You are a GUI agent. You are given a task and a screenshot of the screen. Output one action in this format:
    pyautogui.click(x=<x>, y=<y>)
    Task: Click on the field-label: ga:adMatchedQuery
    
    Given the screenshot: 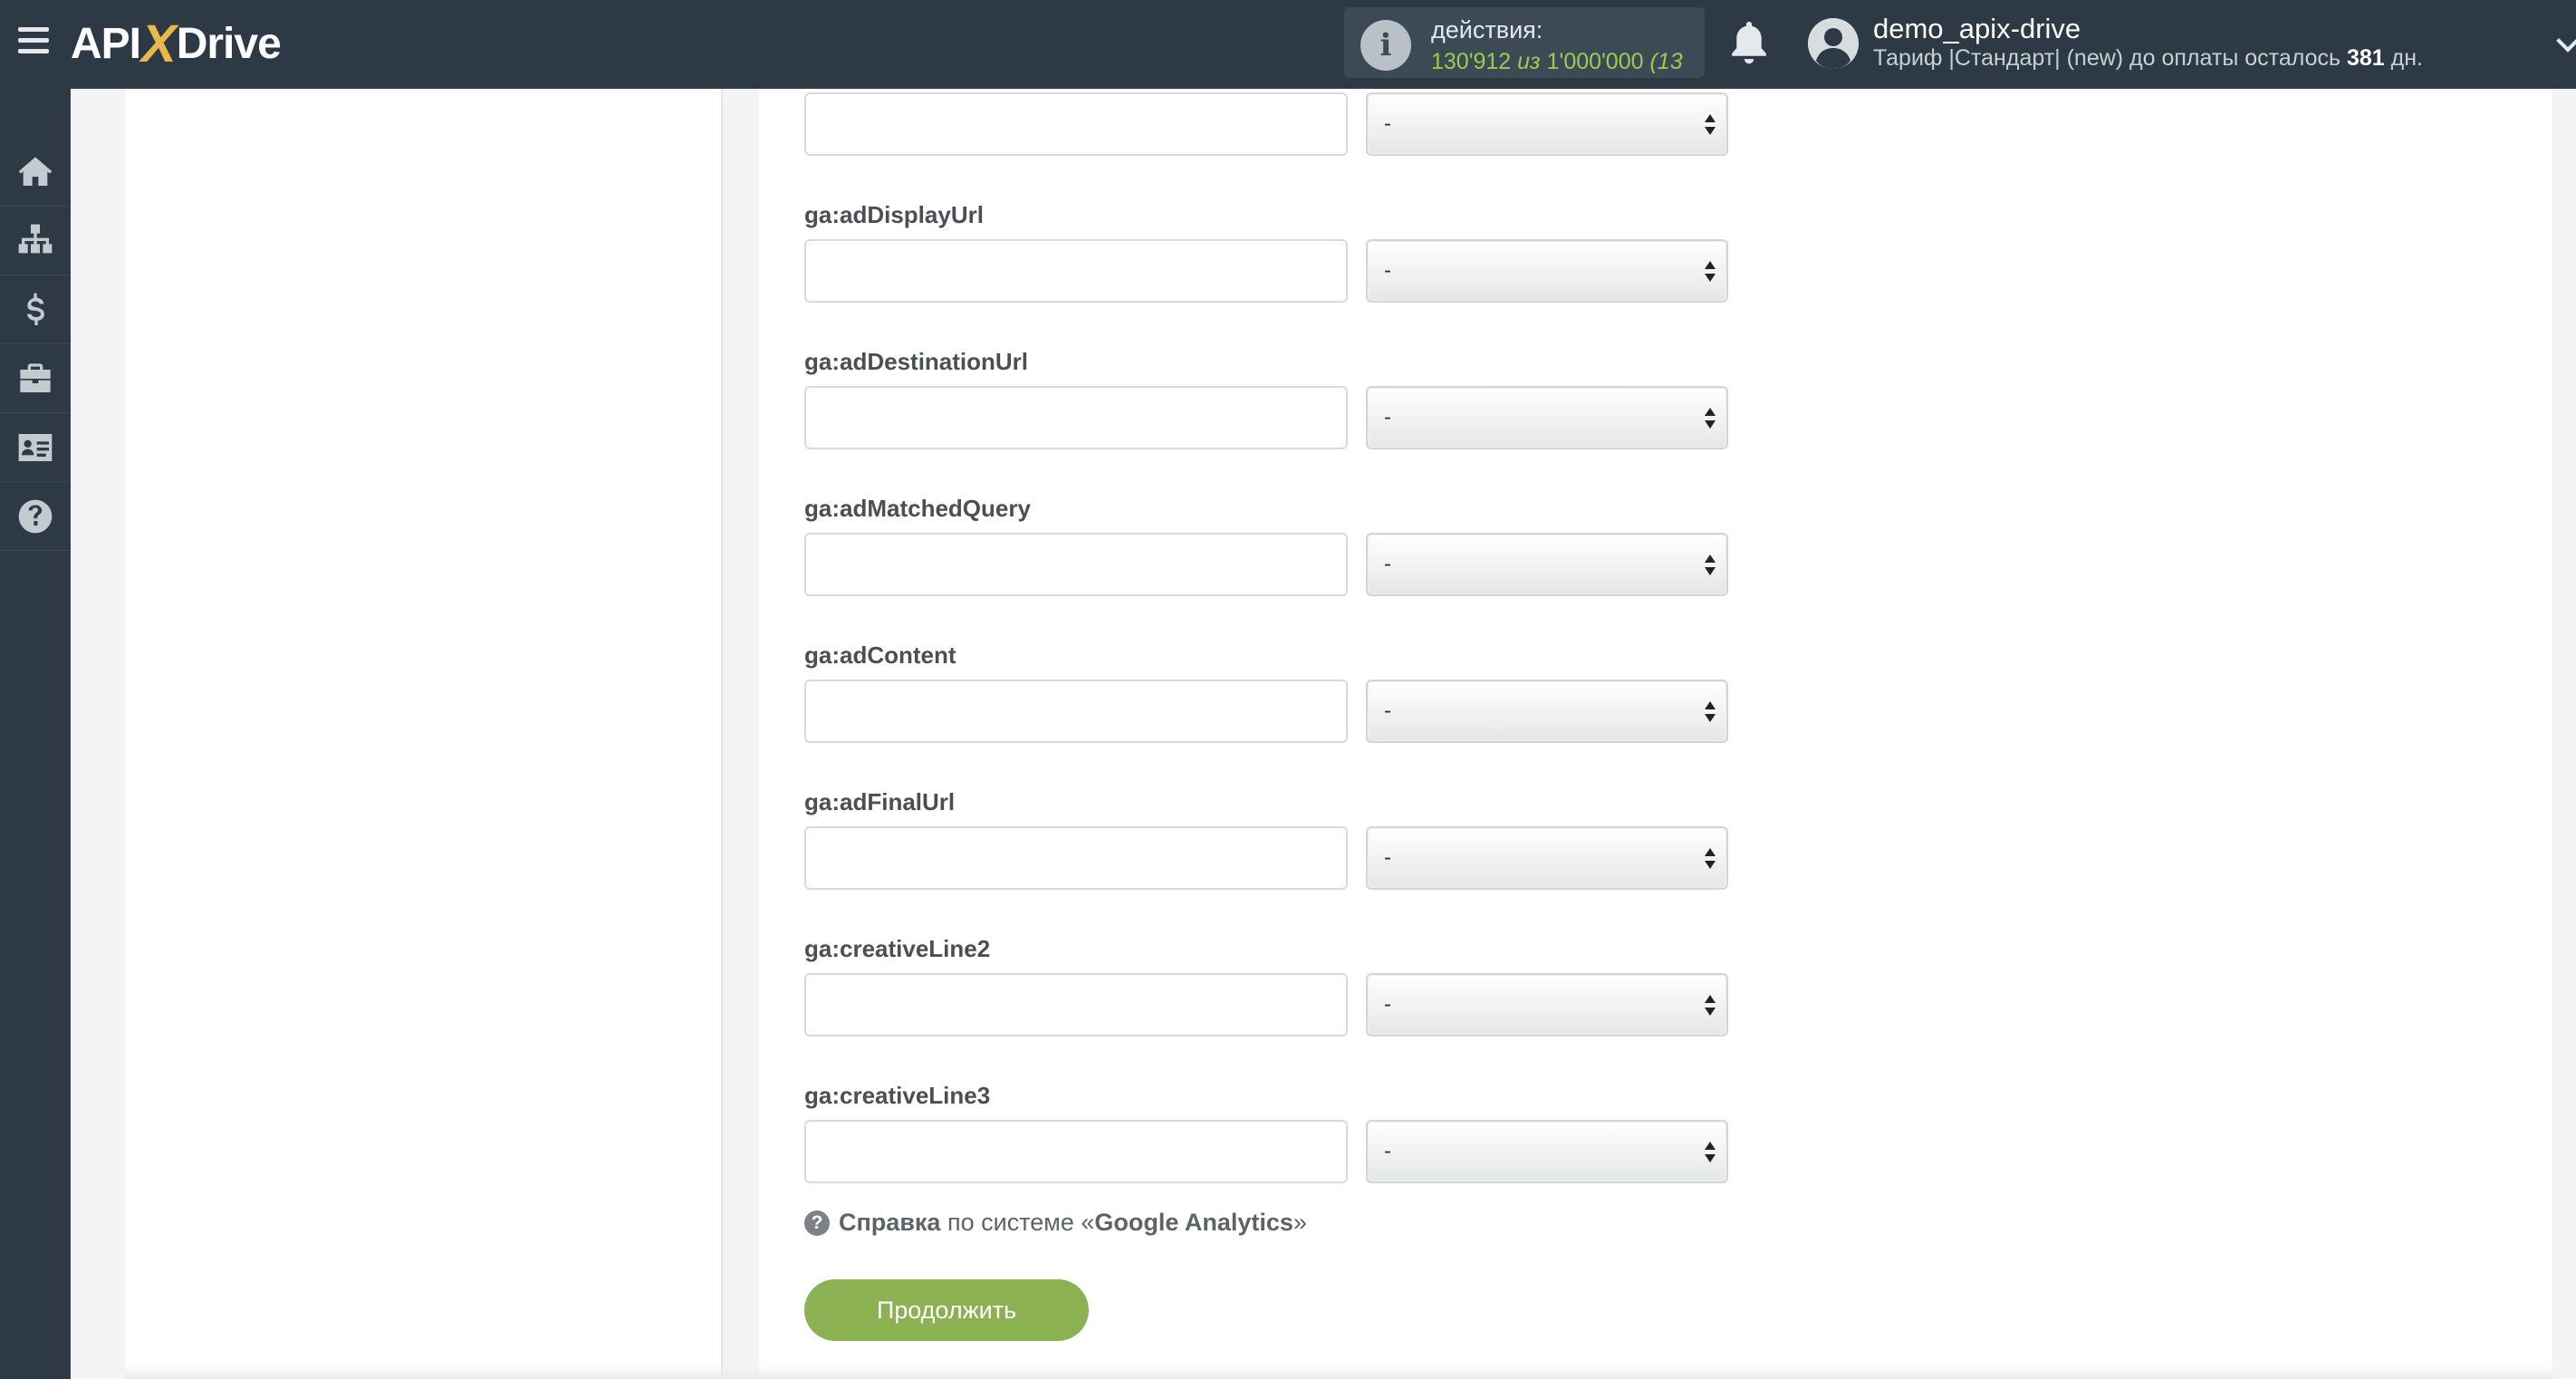 What is the action you would take?
    pyautogui.click(x=917, y=508)
    